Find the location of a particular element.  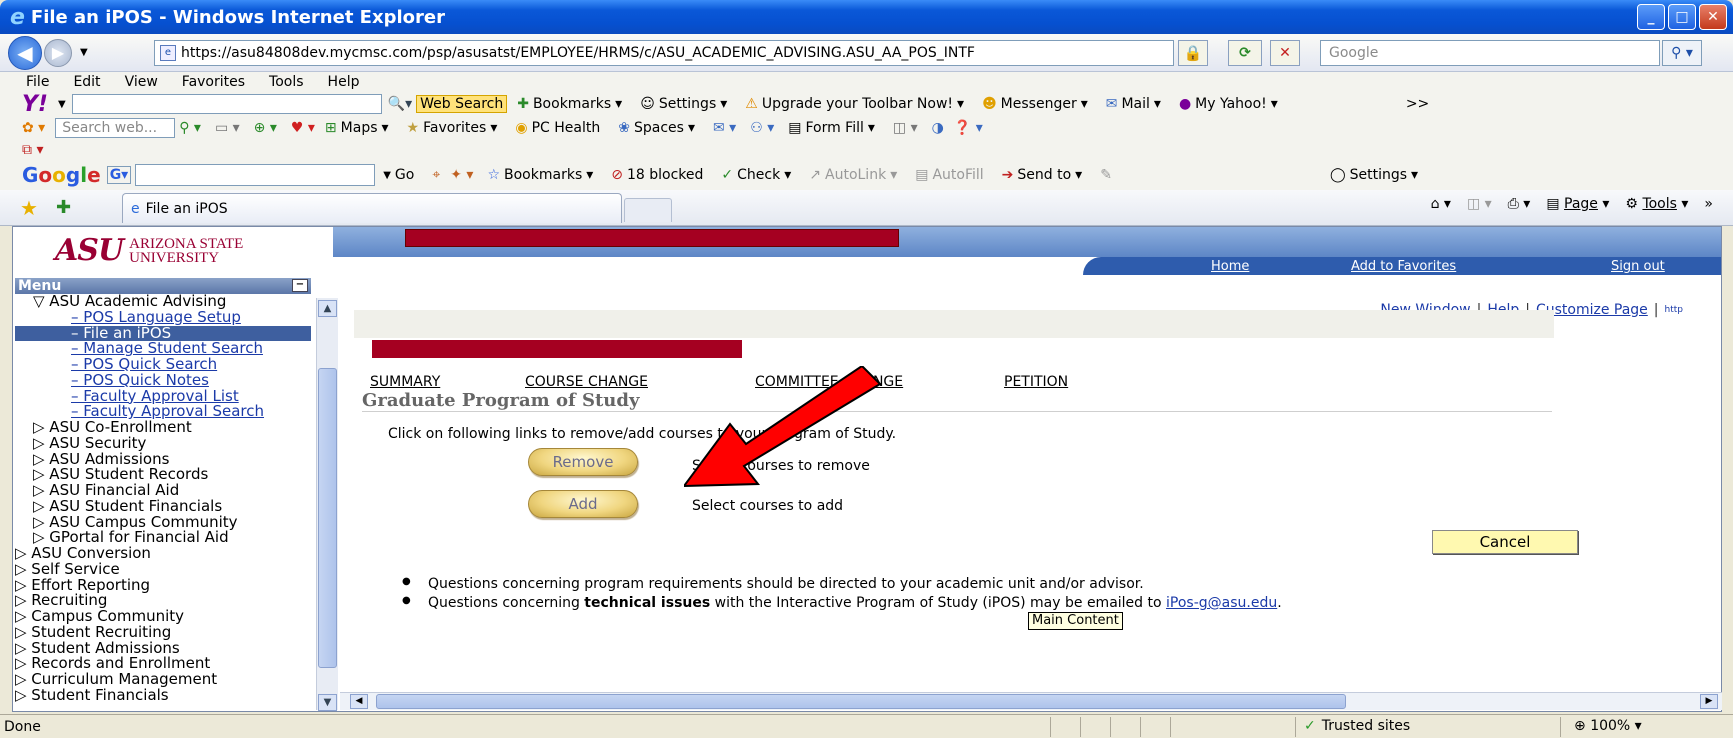

tab-course-change: COURSE CHANGE is located at coordinates (586, 382).